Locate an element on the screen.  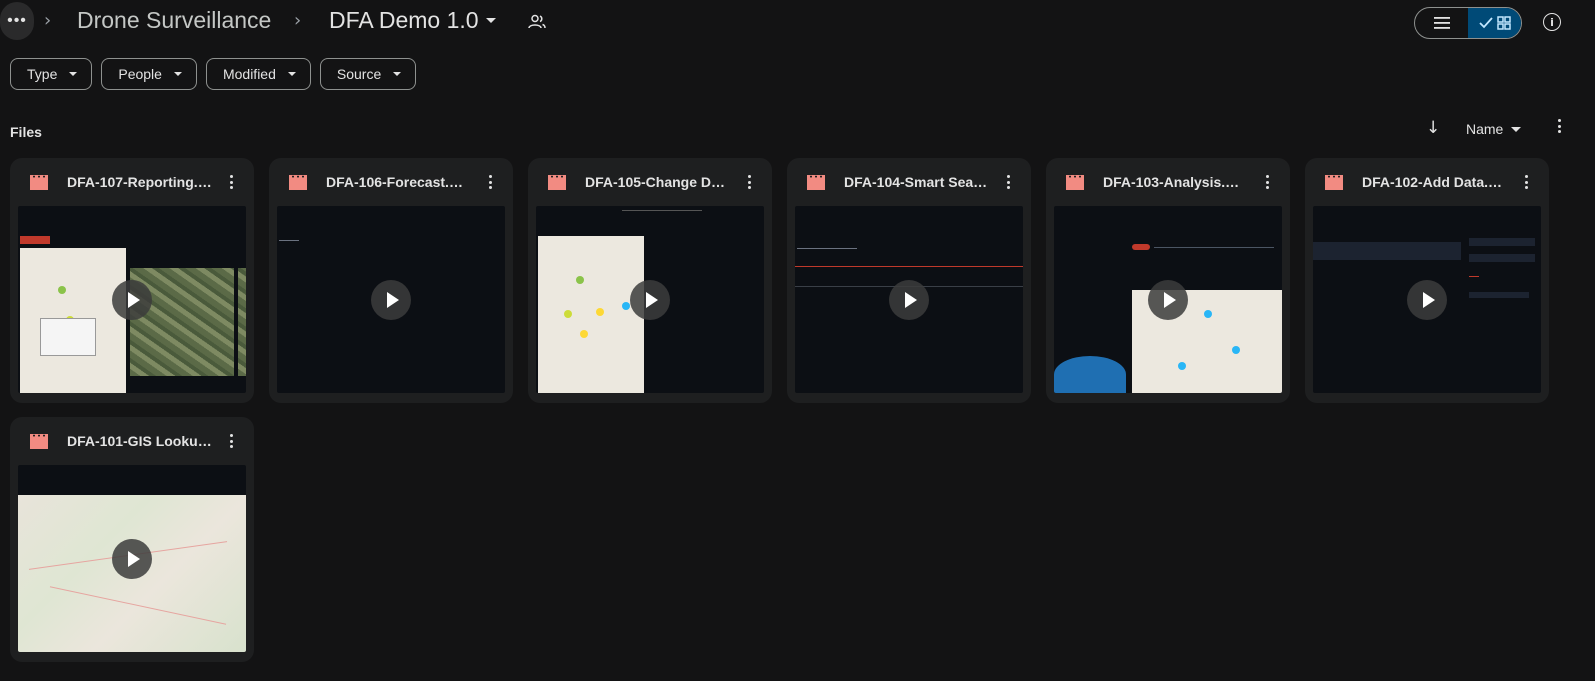
section-heading: Files is located at coordinates (26, 132).